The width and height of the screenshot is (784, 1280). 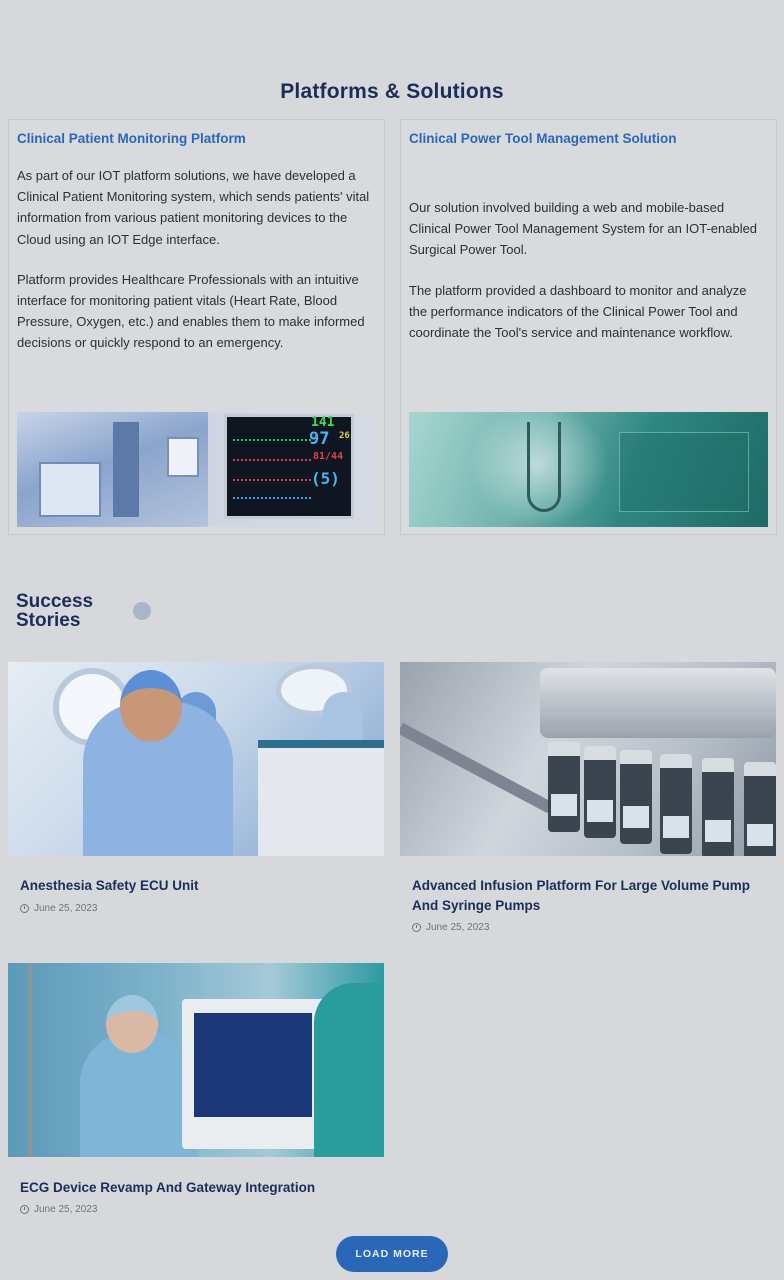 What do you see at coordinates (196, 1060) in the screenshot?
I see `story-image-ecg` at bounding box center [196, 1060].